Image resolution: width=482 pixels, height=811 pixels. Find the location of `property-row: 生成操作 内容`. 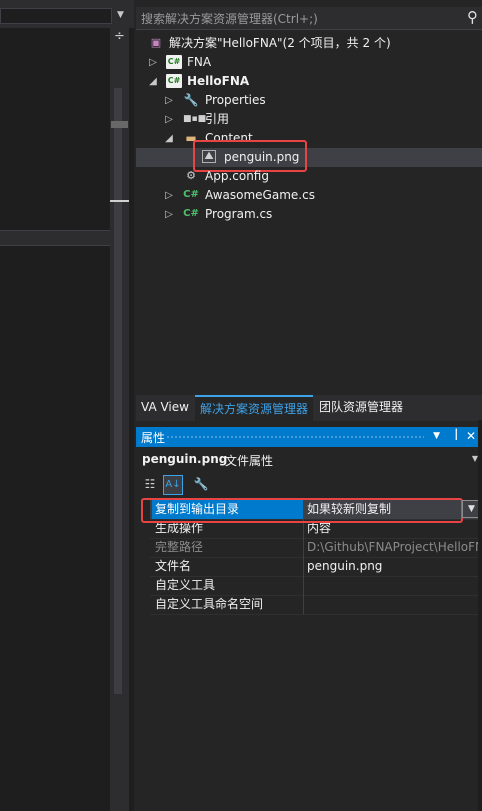

property-row: 生成操作 内容 is located at coordinates (316, 529).